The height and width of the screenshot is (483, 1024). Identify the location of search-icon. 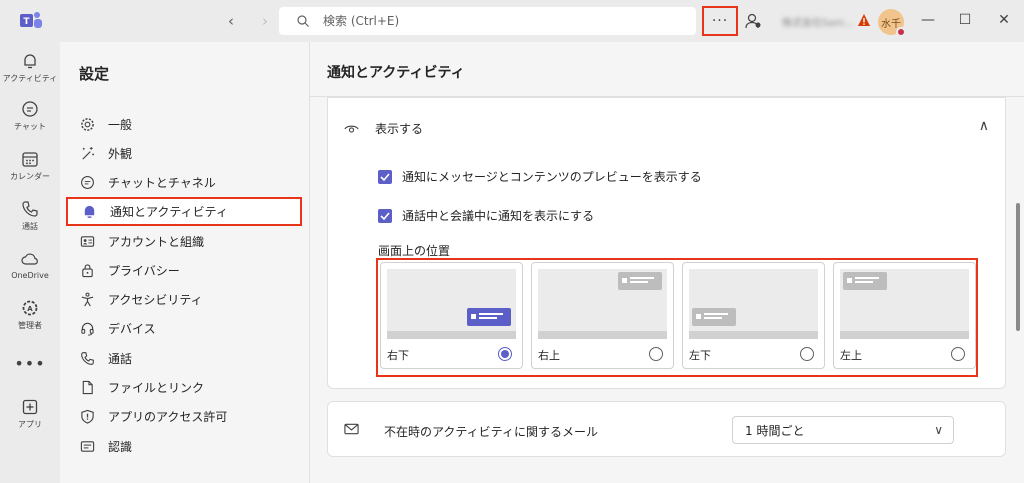
(303, 21).